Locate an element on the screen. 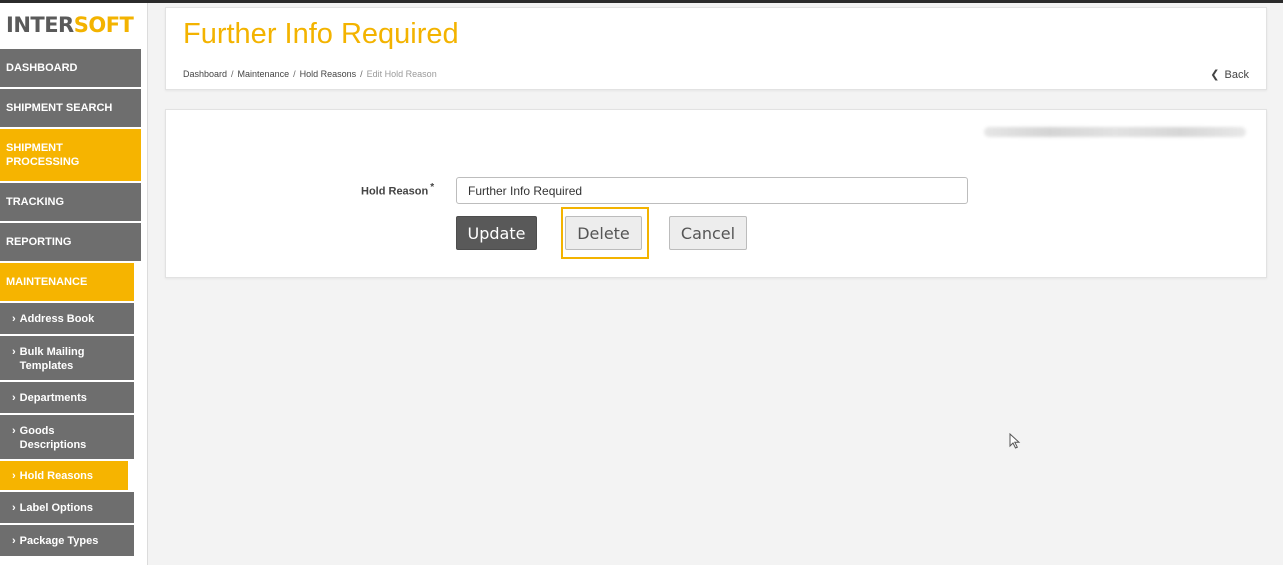 This screenshot has height=565, width=1283. hold-reason-label-text: Hold Reason is located at coordinates (395, 191).